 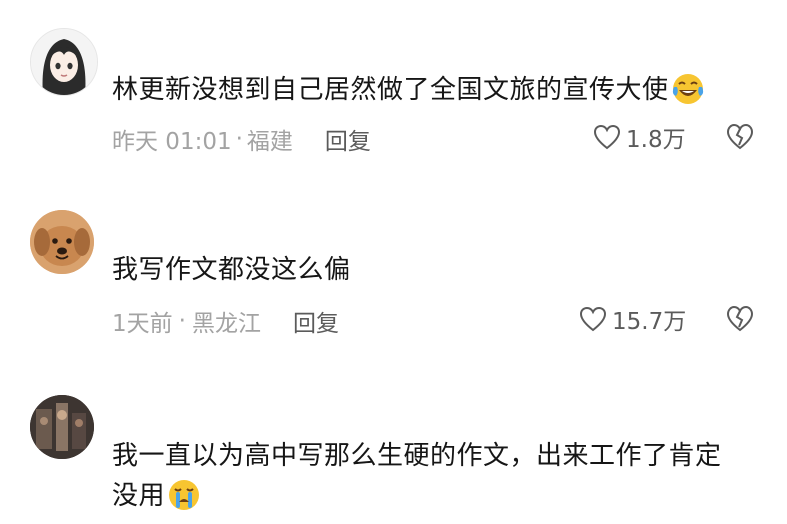 I want to click on comment-text: 我写作文都没这么偏, so click(x=231, y=270).